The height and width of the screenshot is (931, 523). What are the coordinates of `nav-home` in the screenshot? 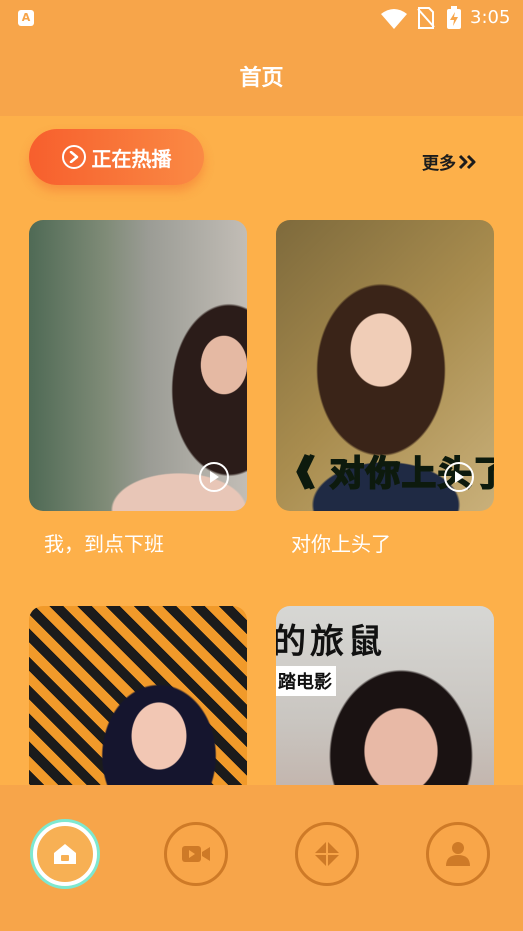 It's located at (65, 854).